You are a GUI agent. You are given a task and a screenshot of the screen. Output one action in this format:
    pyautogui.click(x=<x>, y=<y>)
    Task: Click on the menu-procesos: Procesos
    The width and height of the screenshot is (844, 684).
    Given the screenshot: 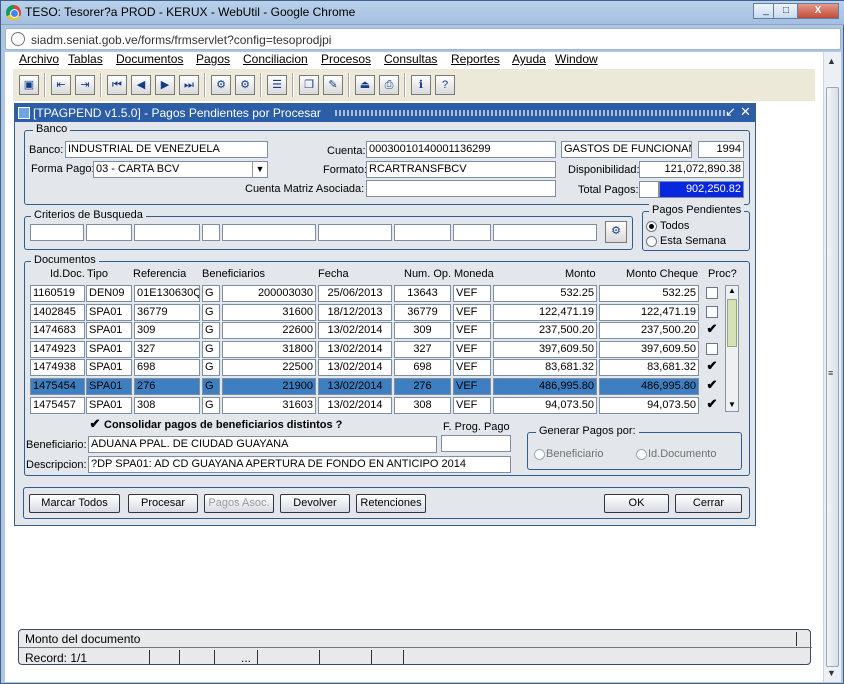 What is the action you would take?
    pyautogui.click(x=346, y=59)
    